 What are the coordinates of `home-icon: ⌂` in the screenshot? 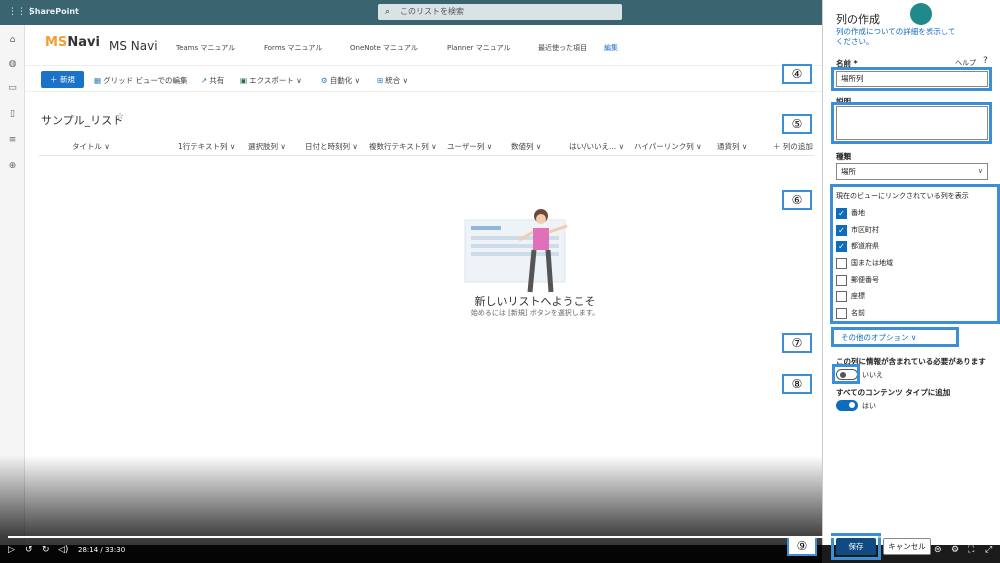 It's located at (12, 40).